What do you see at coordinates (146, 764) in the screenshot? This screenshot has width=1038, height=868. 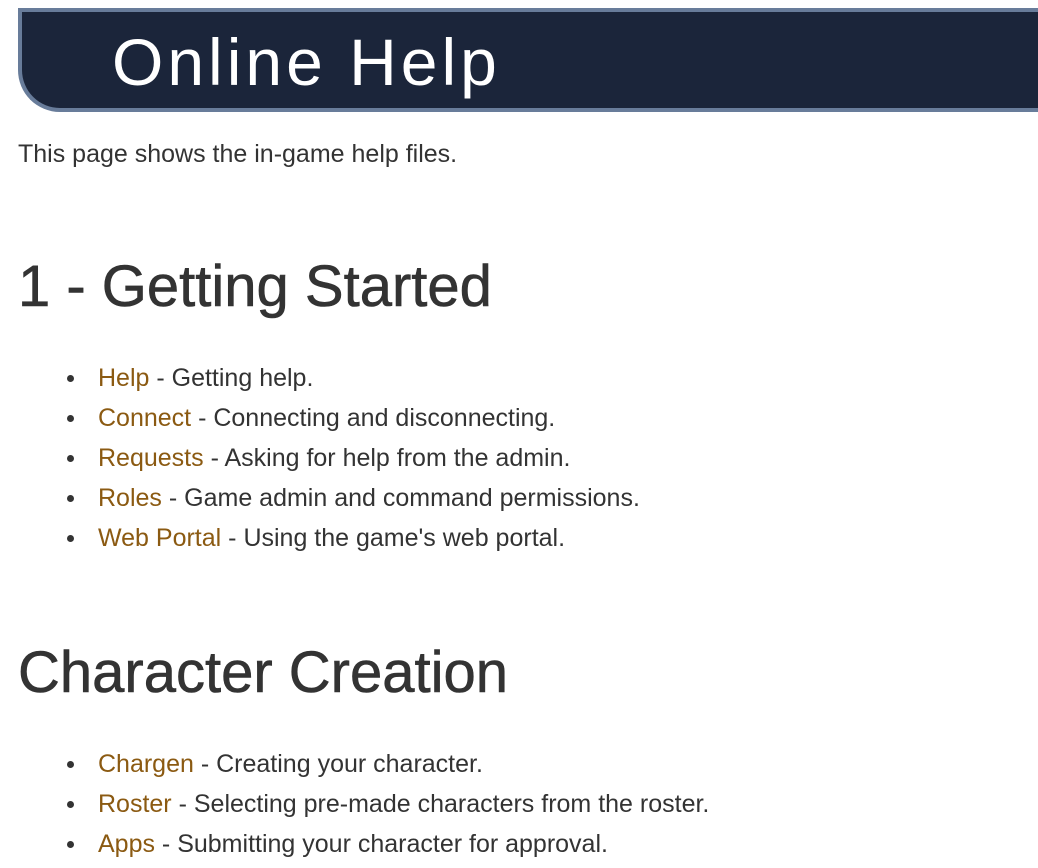 I see `chargen-link: Chargen` at bounding box center [146, 764].